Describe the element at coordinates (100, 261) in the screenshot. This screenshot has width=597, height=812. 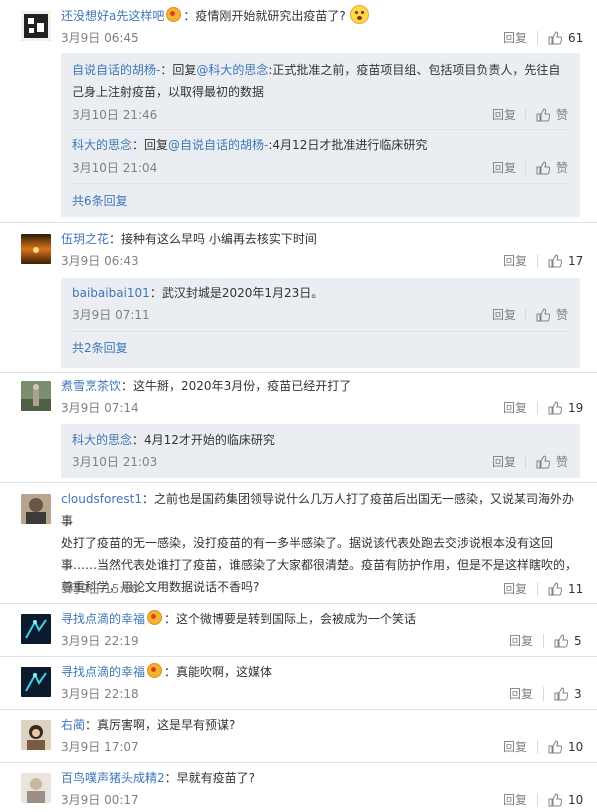
I see `comment-date: 3月9日 06:43` at that location.